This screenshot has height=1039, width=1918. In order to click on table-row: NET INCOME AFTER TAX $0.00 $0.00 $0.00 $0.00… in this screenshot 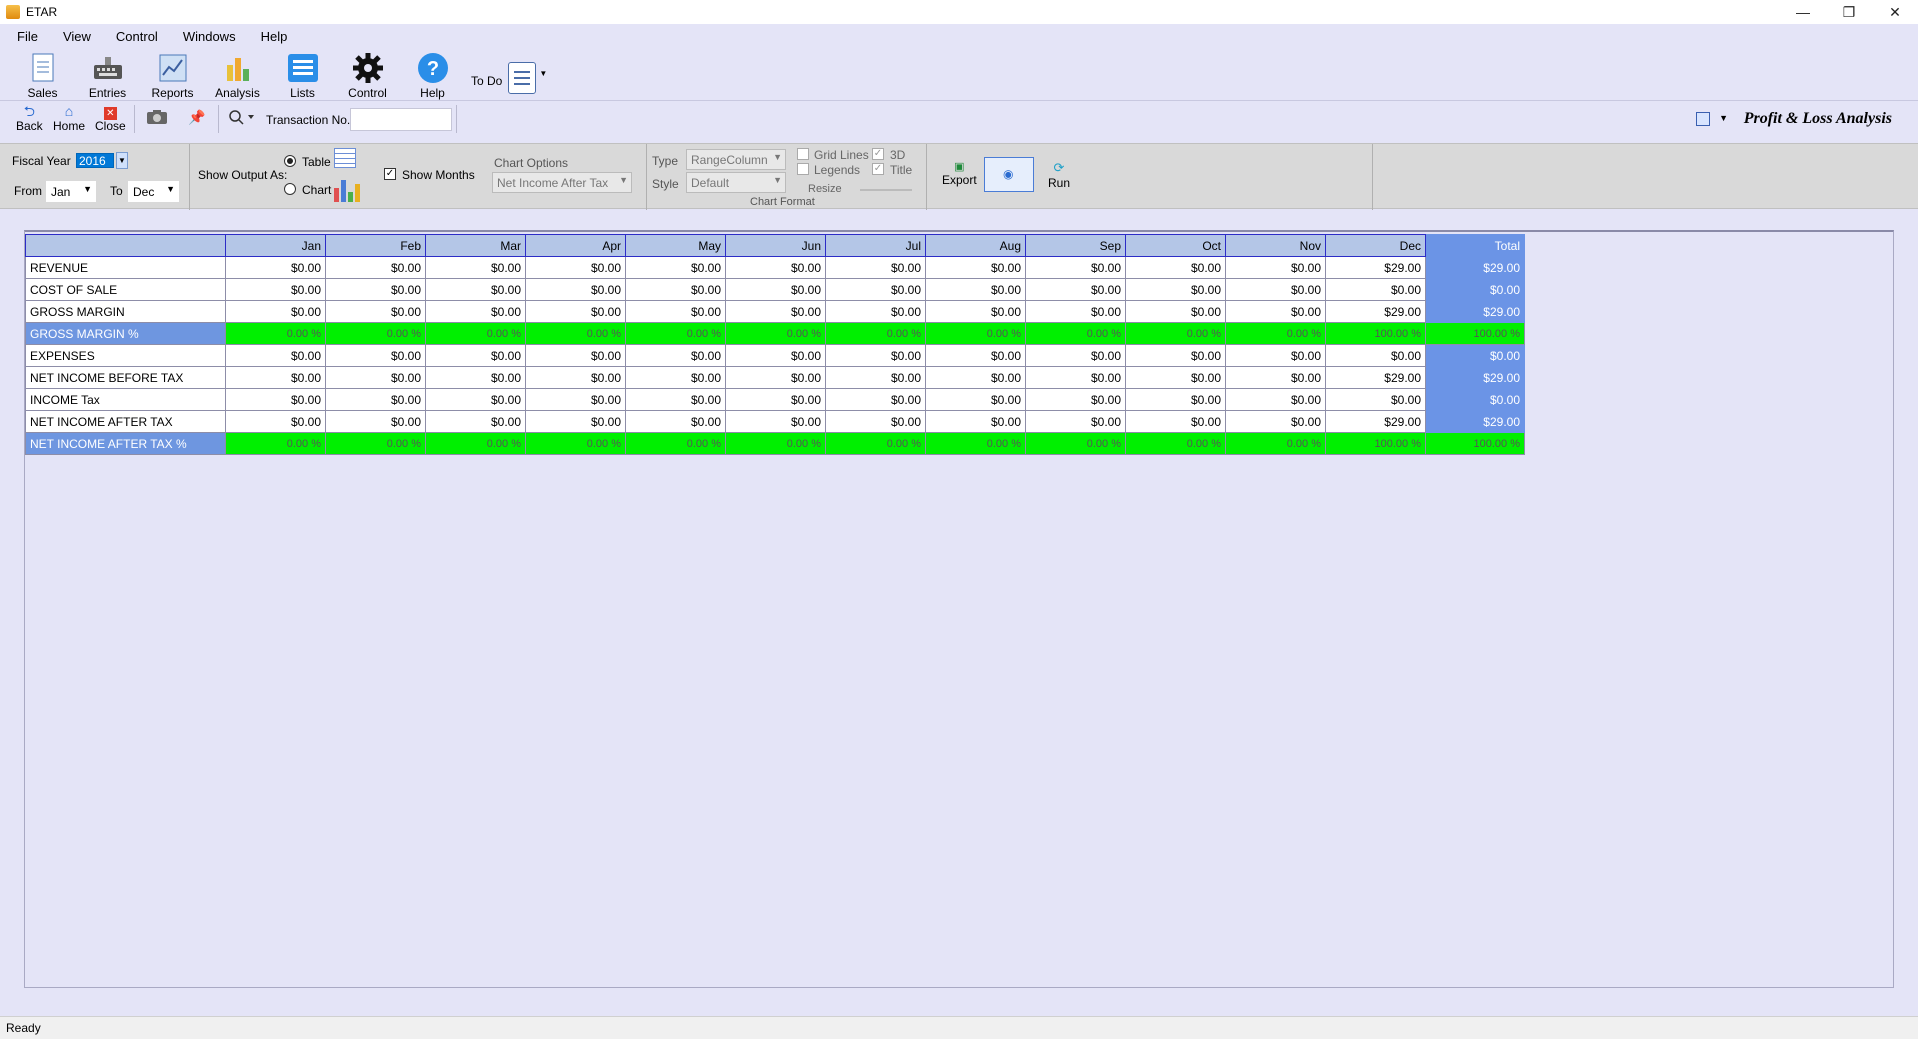, I will do `click(775, 421)`.